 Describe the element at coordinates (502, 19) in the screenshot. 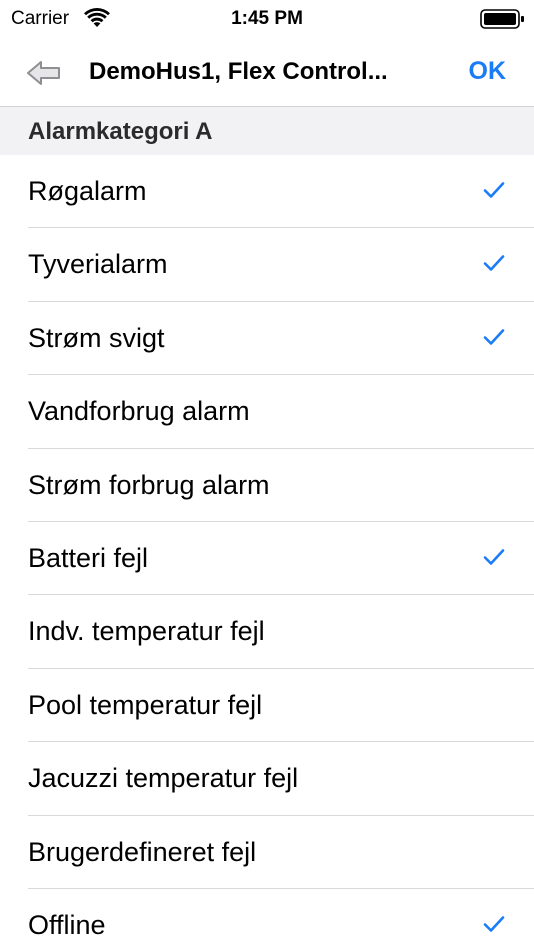

I see `battery-icon` at that location.